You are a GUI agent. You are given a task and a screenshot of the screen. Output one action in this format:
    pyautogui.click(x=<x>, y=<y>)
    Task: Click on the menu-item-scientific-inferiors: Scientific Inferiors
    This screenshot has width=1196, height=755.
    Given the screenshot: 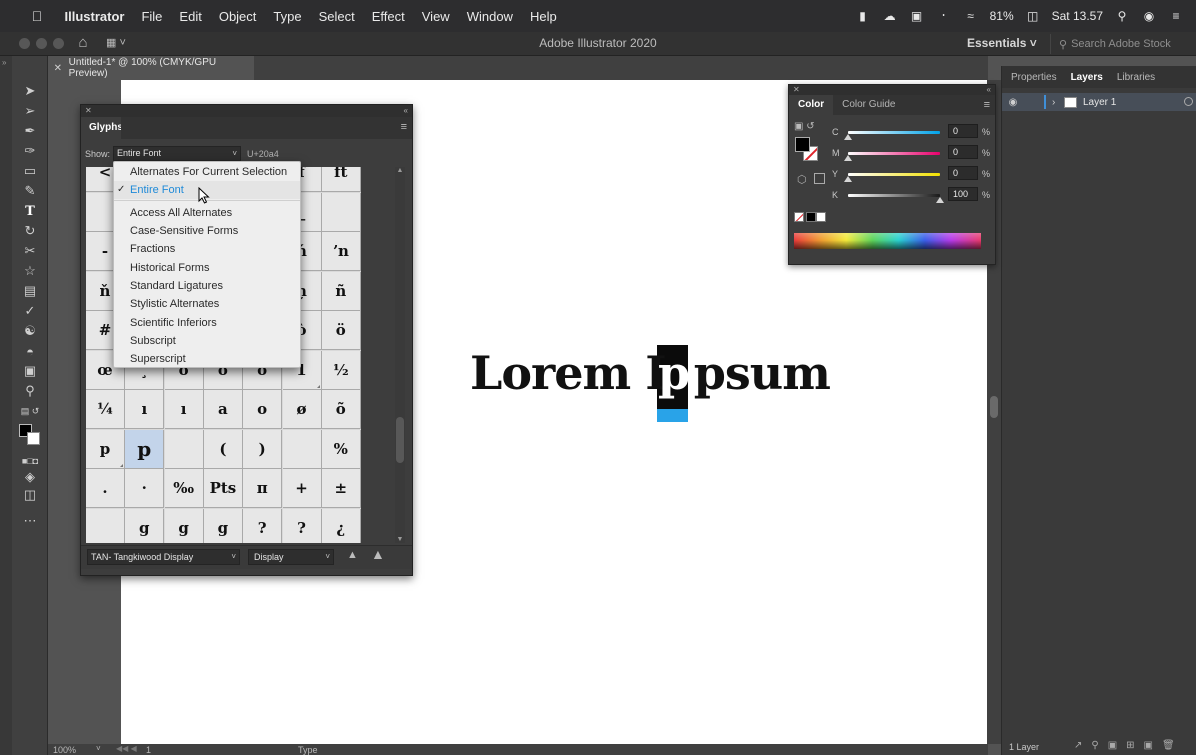 What is the action you would take?
    pyautogui.click(x=207, y=323)
    